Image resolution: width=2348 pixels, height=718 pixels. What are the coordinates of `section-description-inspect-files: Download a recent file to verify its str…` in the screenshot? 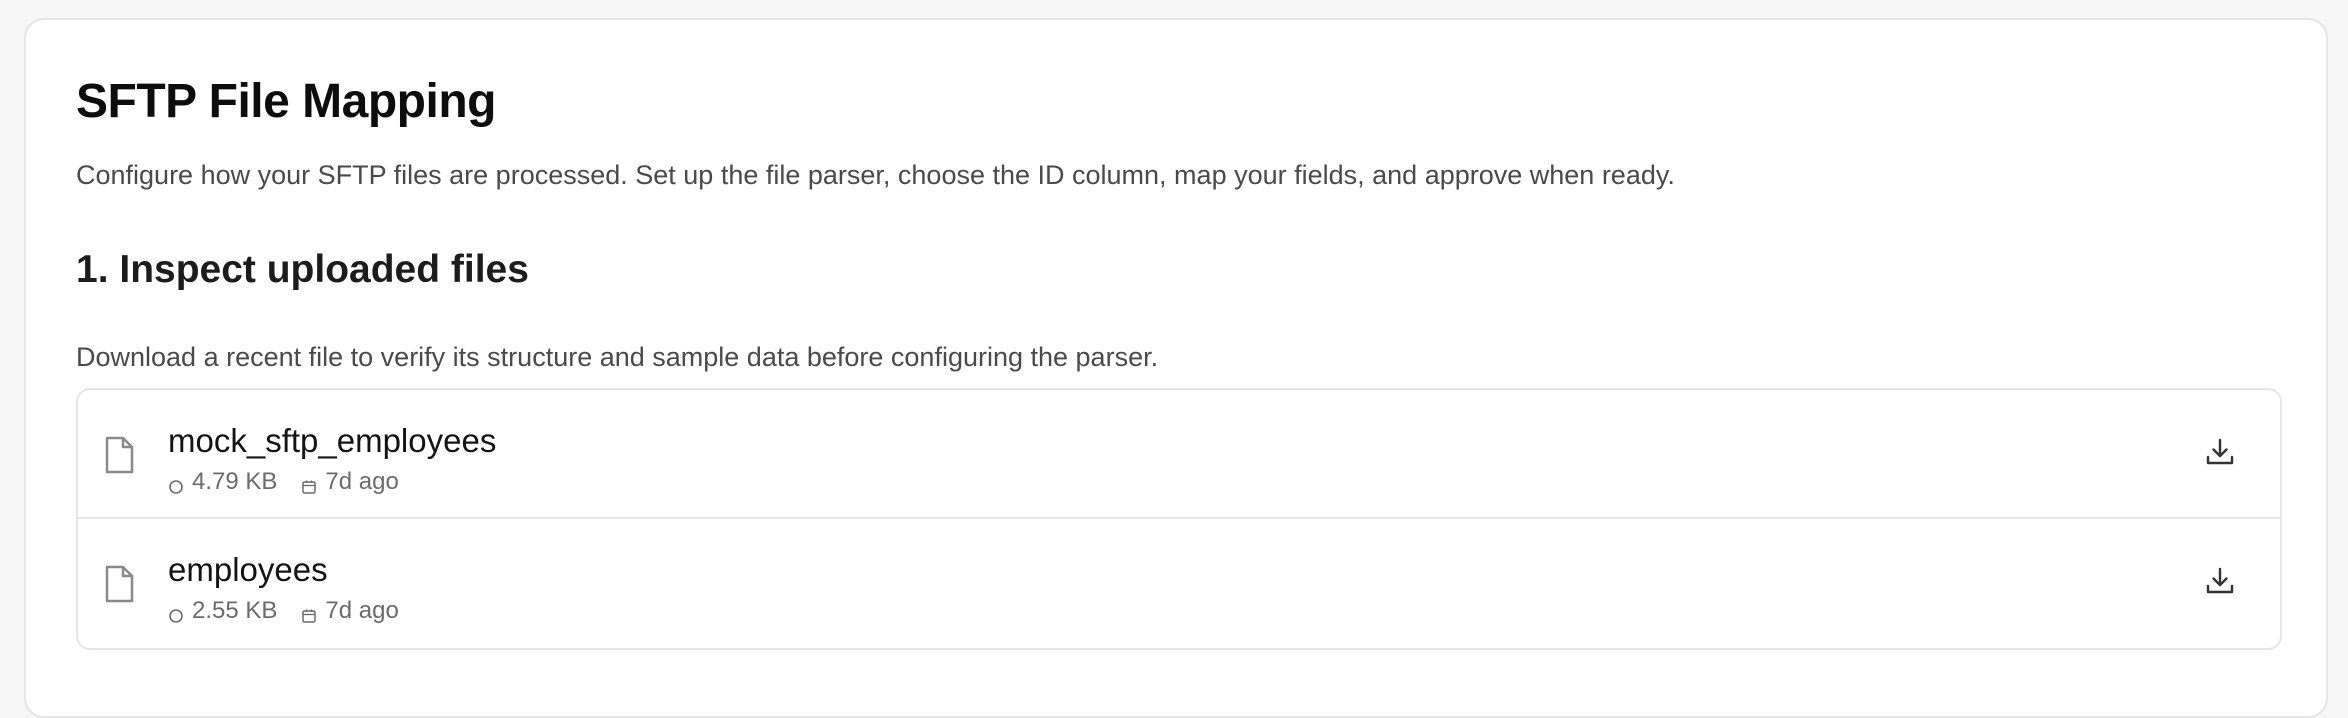 It's located at (617, 357).